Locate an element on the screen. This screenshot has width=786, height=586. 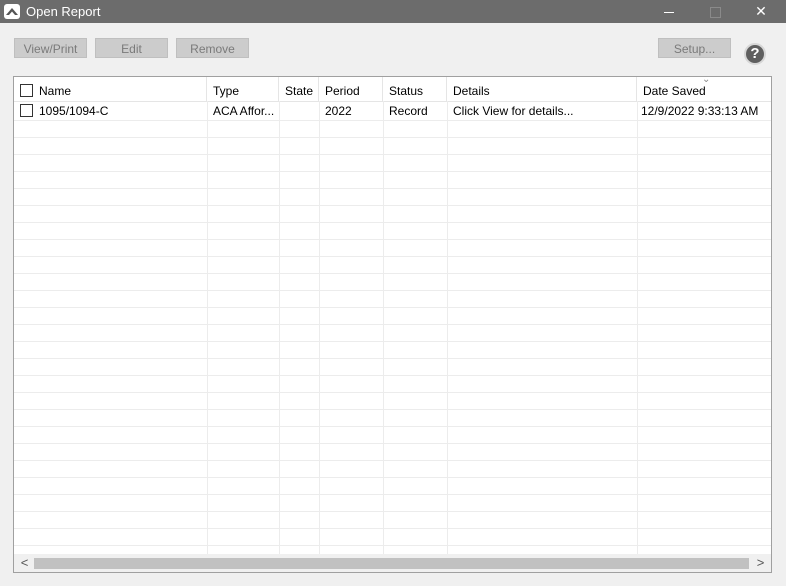
minimize-button is located at coordinates (669, 11).